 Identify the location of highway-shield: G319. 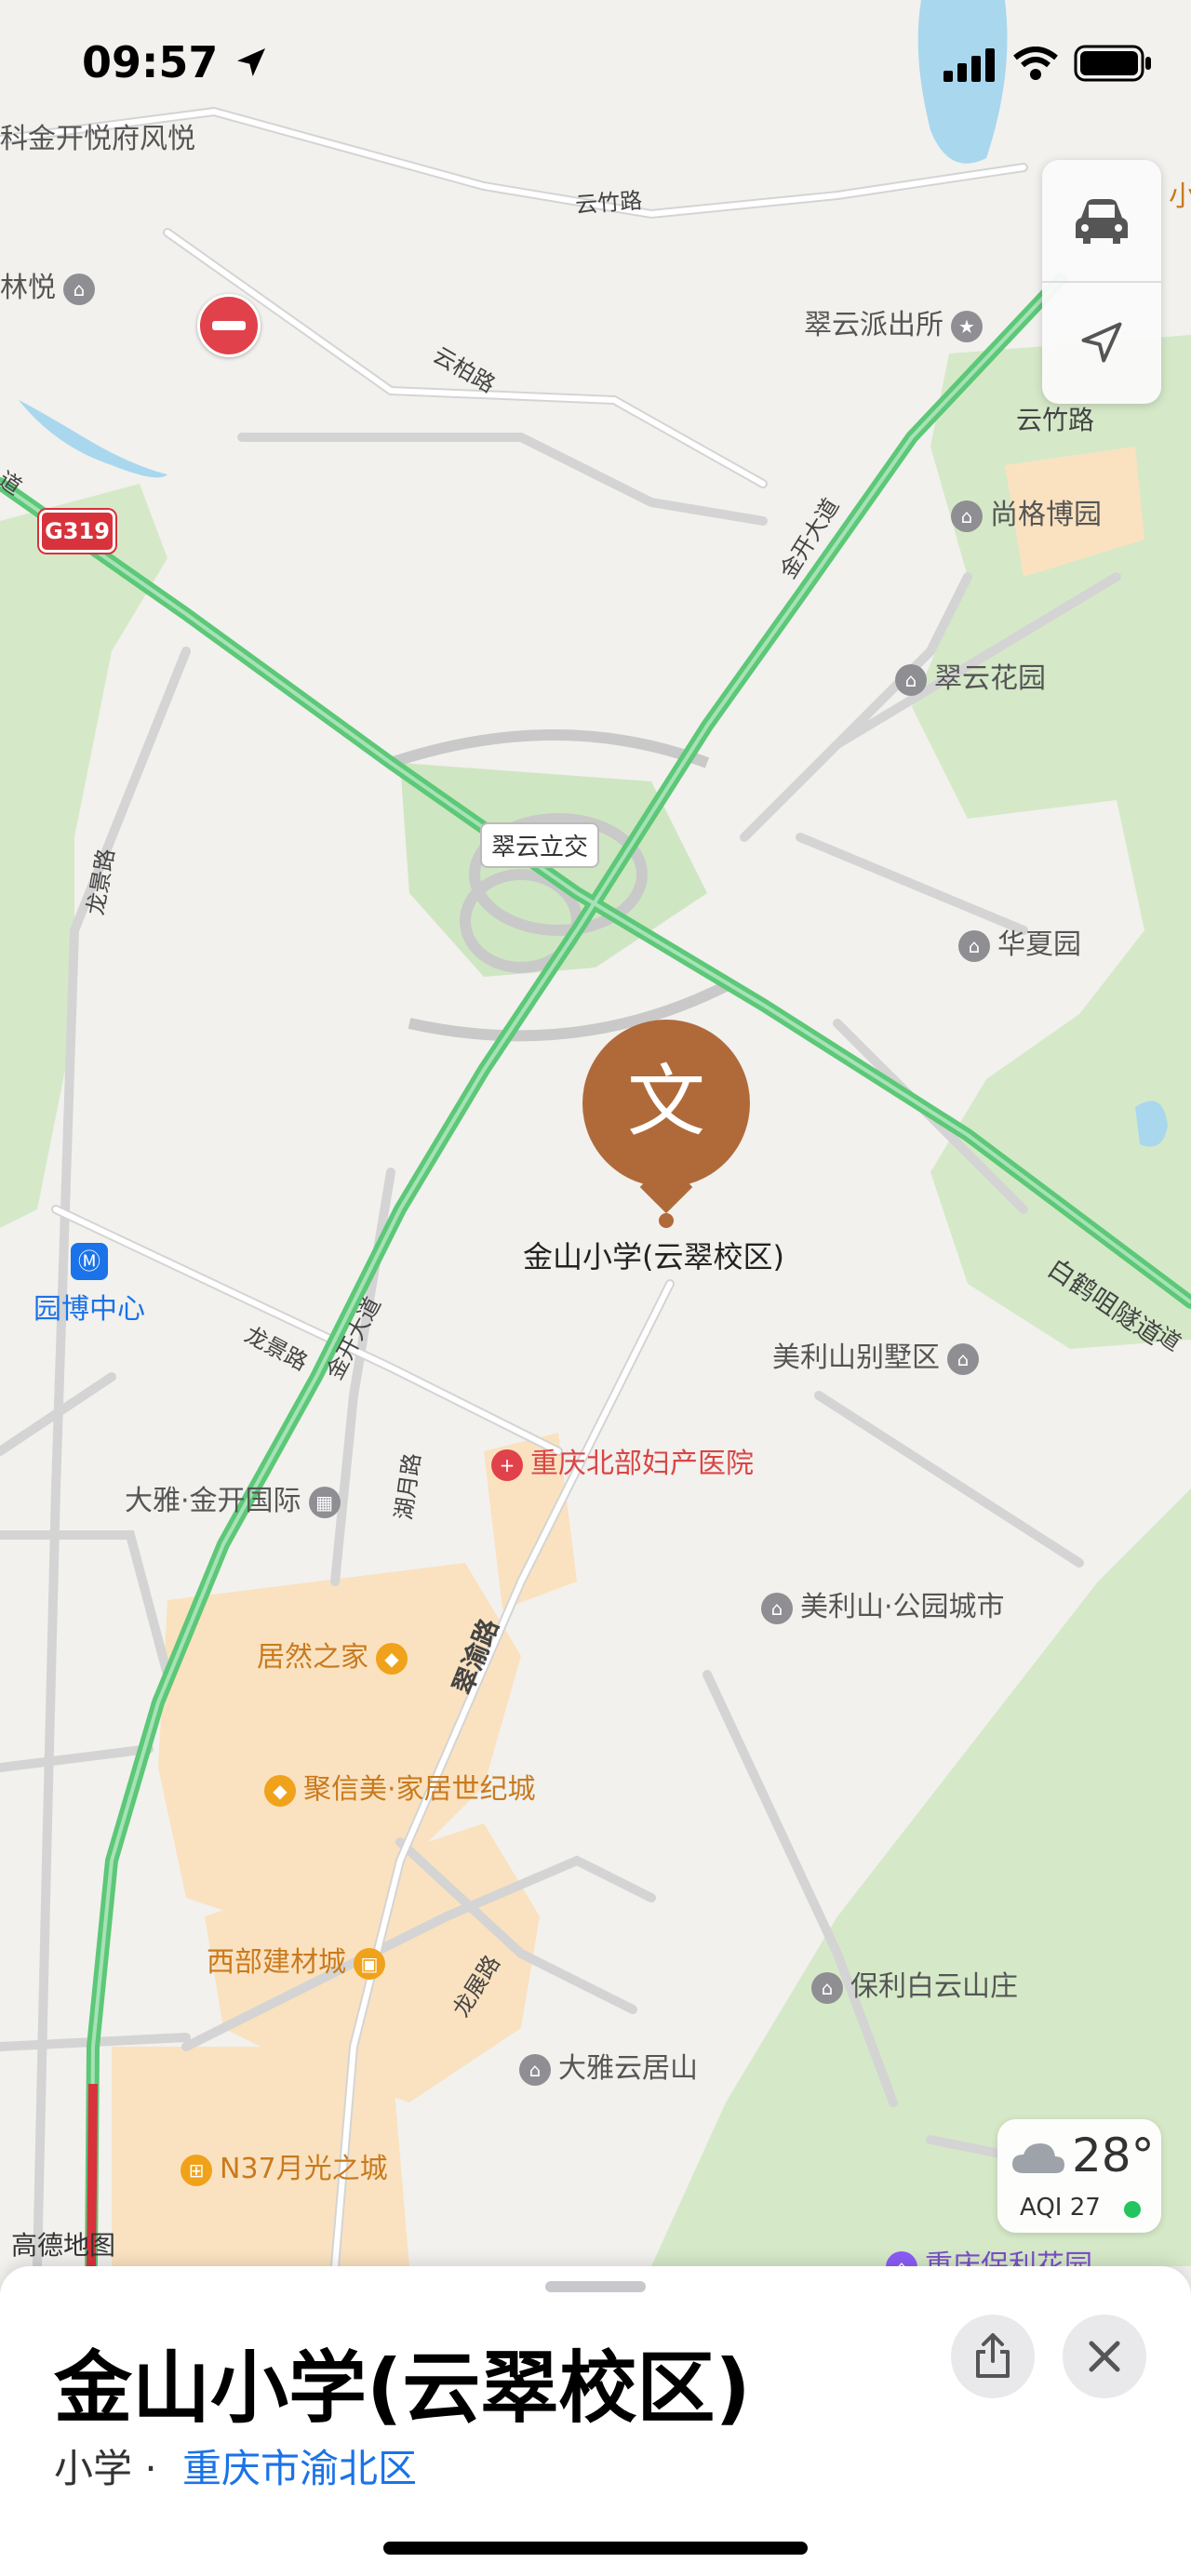
(77, 531).